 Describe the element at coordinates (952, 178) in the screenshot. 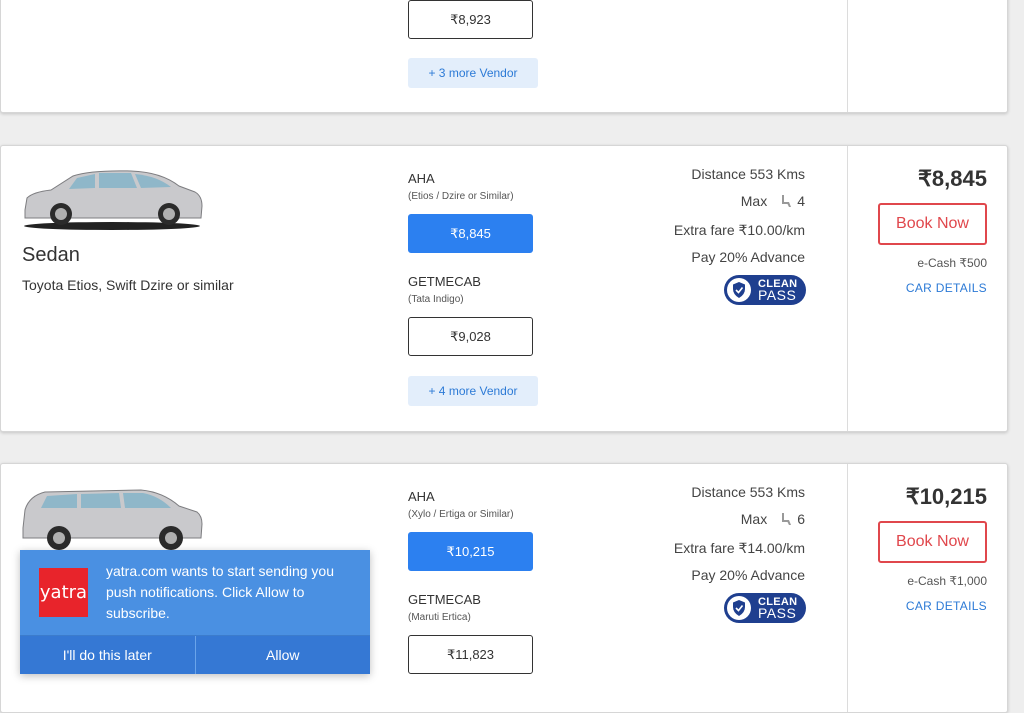

I see `total-price: ₹8,845` at that location.